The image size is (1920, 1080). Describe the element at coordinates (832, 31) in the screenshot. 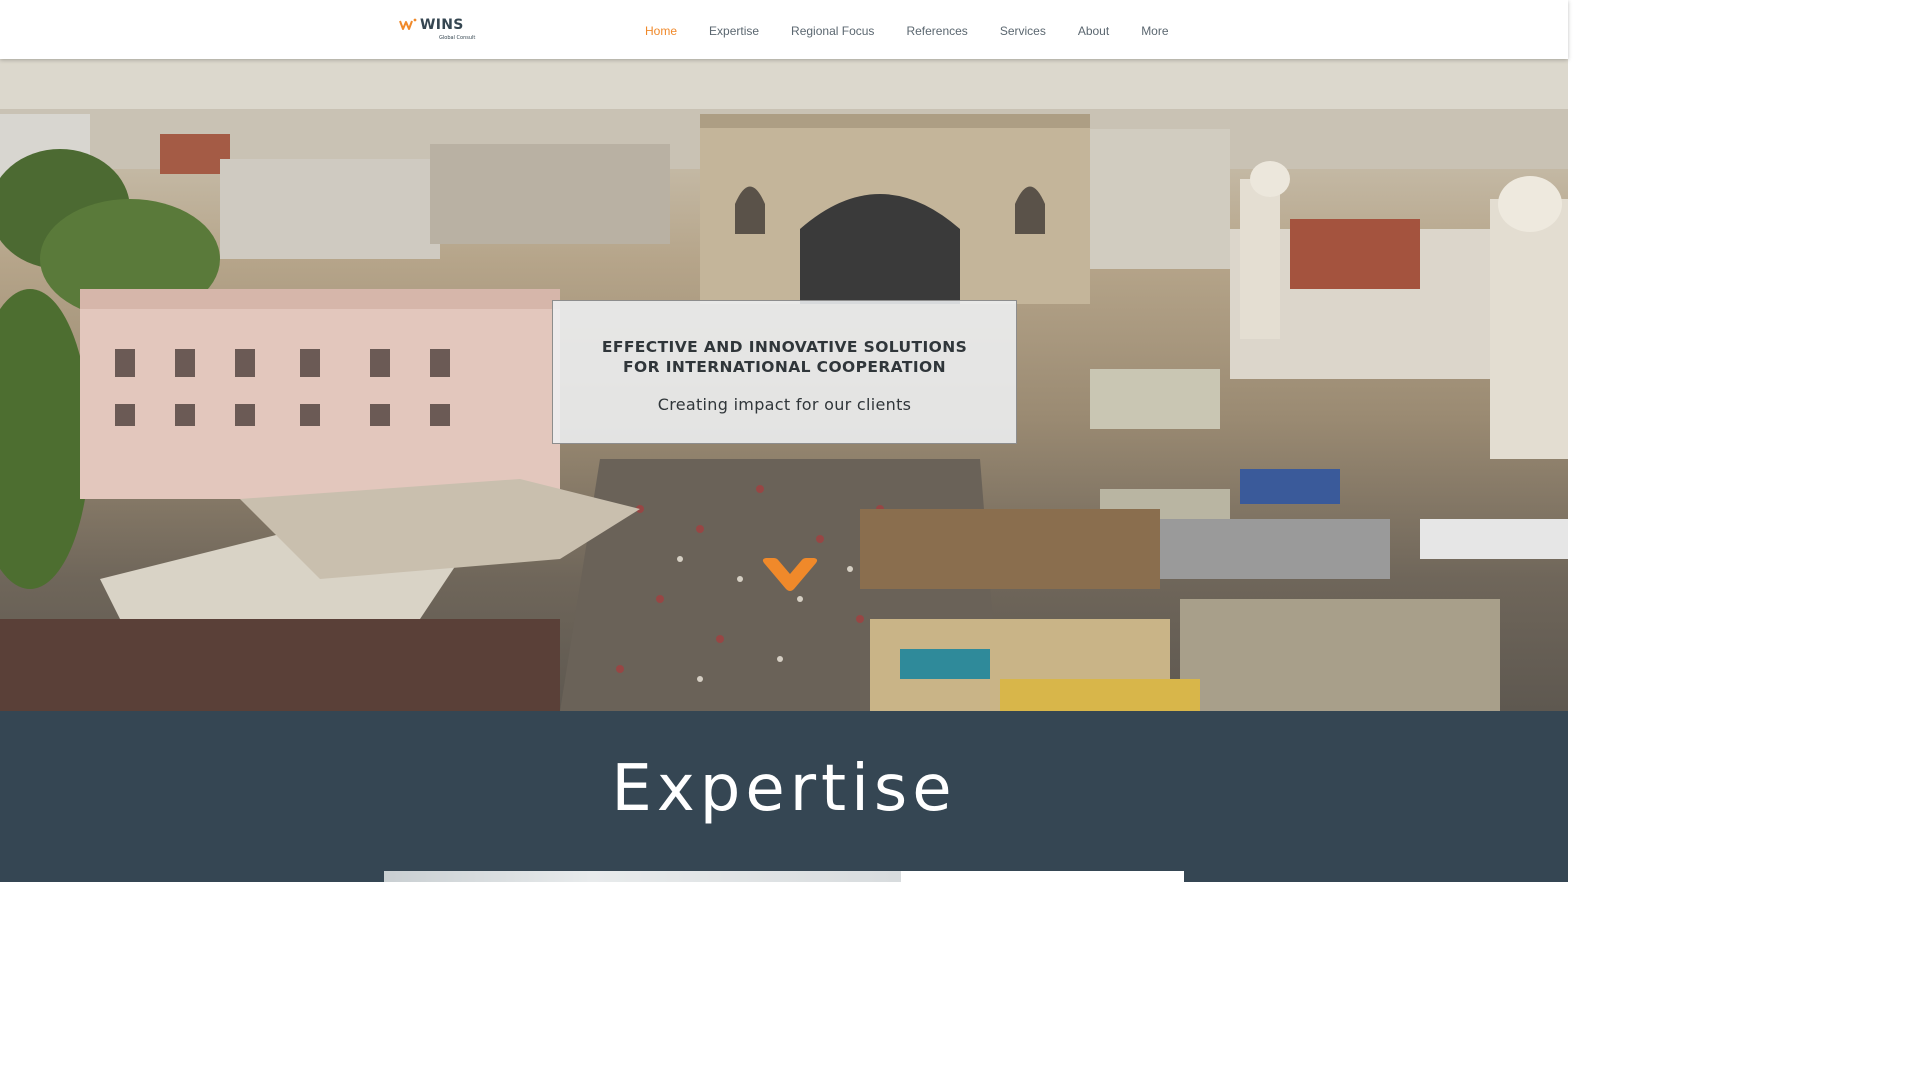

I see `nav-regional-focus: Regional Focus` at that location.